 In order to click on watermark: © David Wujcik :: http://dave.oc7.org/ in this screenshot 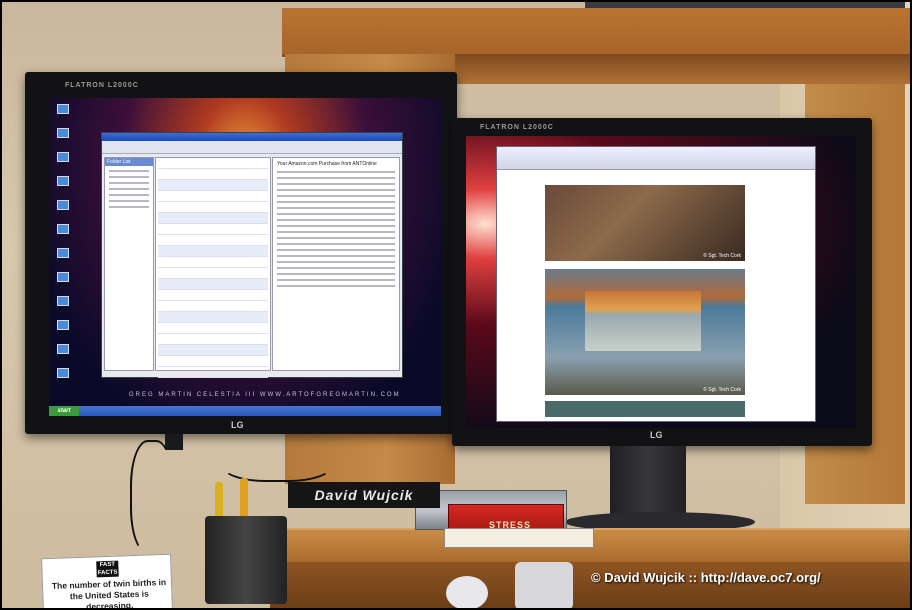, I will do `click(706, 577)`.